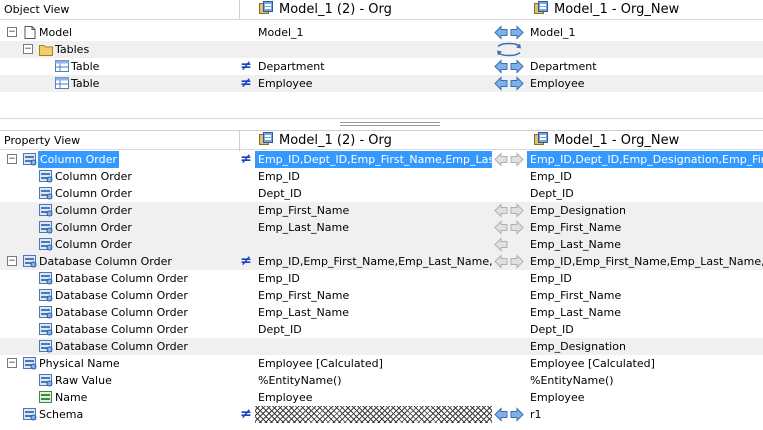 Image resolution: width=763 pixels, height=430 pixels. Describe the element at coordinates (279, 278) in the screenshot. I see `left-value: Emp_ID` at that location.